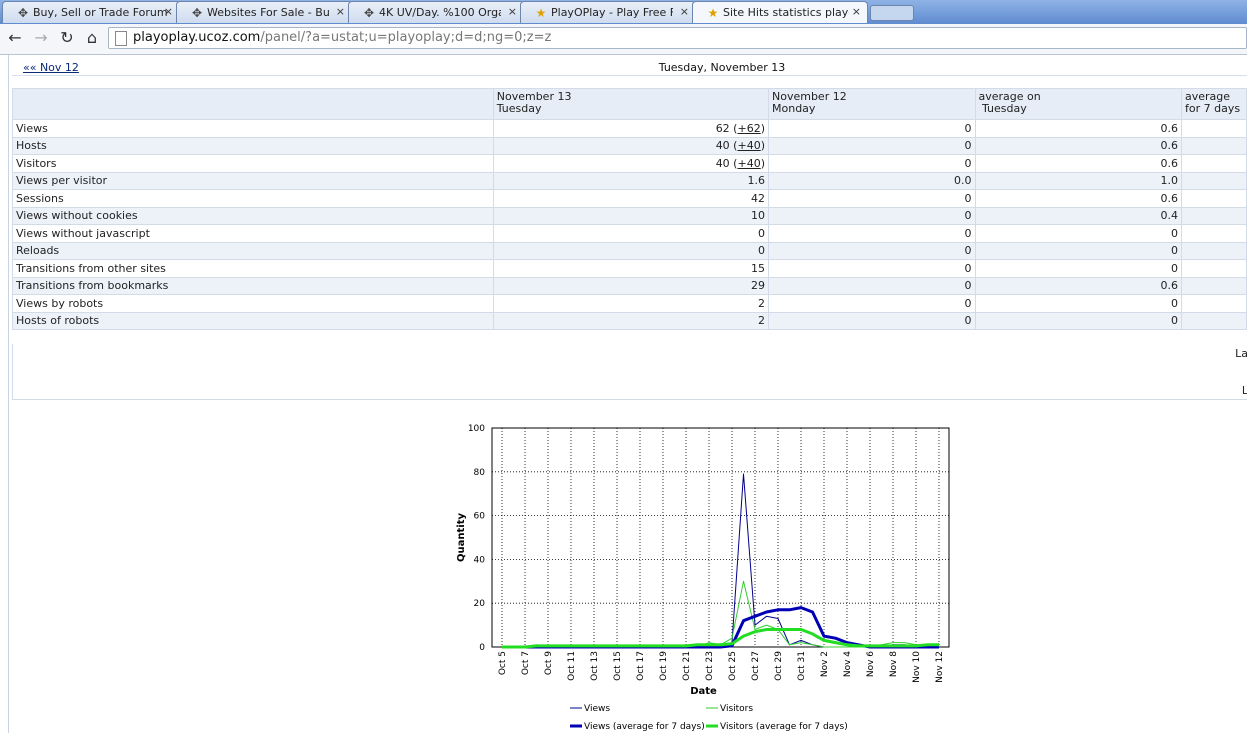 The image size is (1247, 733). What do you see at coordinates (406, 37) in the screenshot?
I see `url-path: /panel/?a=ustat;u=playoplay;d=d;ng=0;z=z` at bounding box center [406, 37].